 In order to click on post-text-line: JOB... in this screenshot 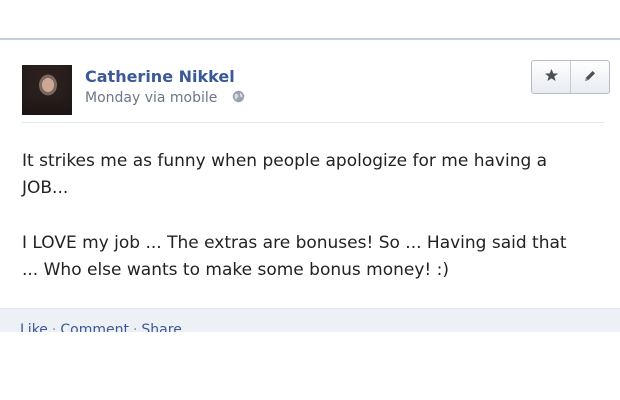, I will do `click(45, 188)`.